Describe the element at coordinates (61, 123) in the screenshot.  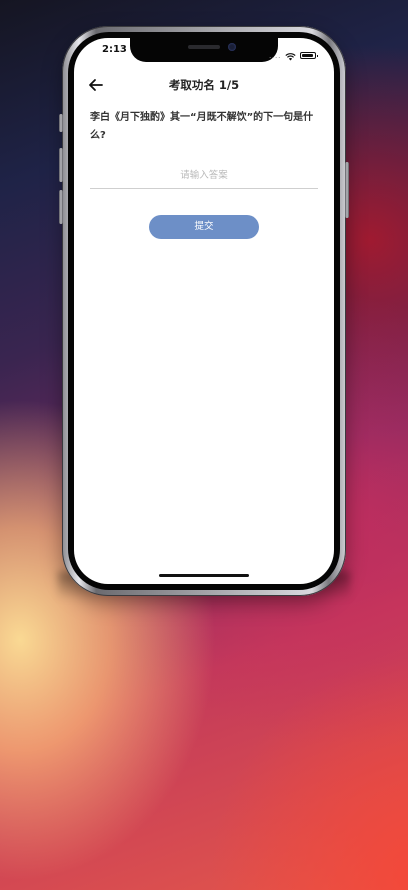
I see `mute-switch` at that location.